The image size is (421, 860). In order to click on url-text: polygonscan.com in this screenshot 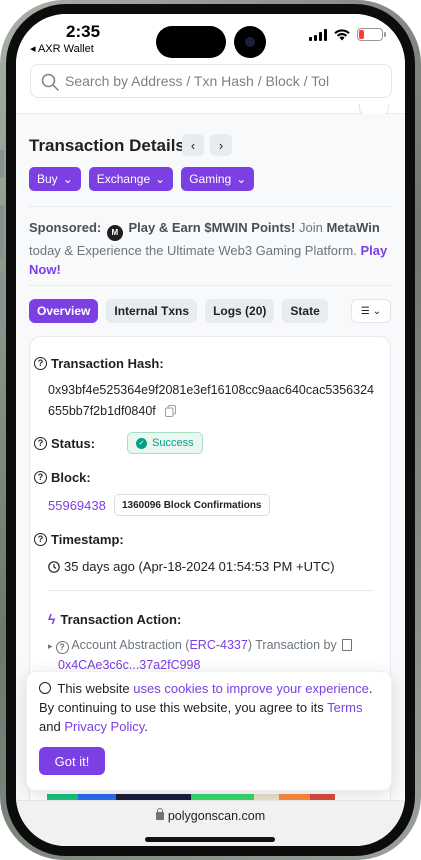, I will do `click(216, 816)`.